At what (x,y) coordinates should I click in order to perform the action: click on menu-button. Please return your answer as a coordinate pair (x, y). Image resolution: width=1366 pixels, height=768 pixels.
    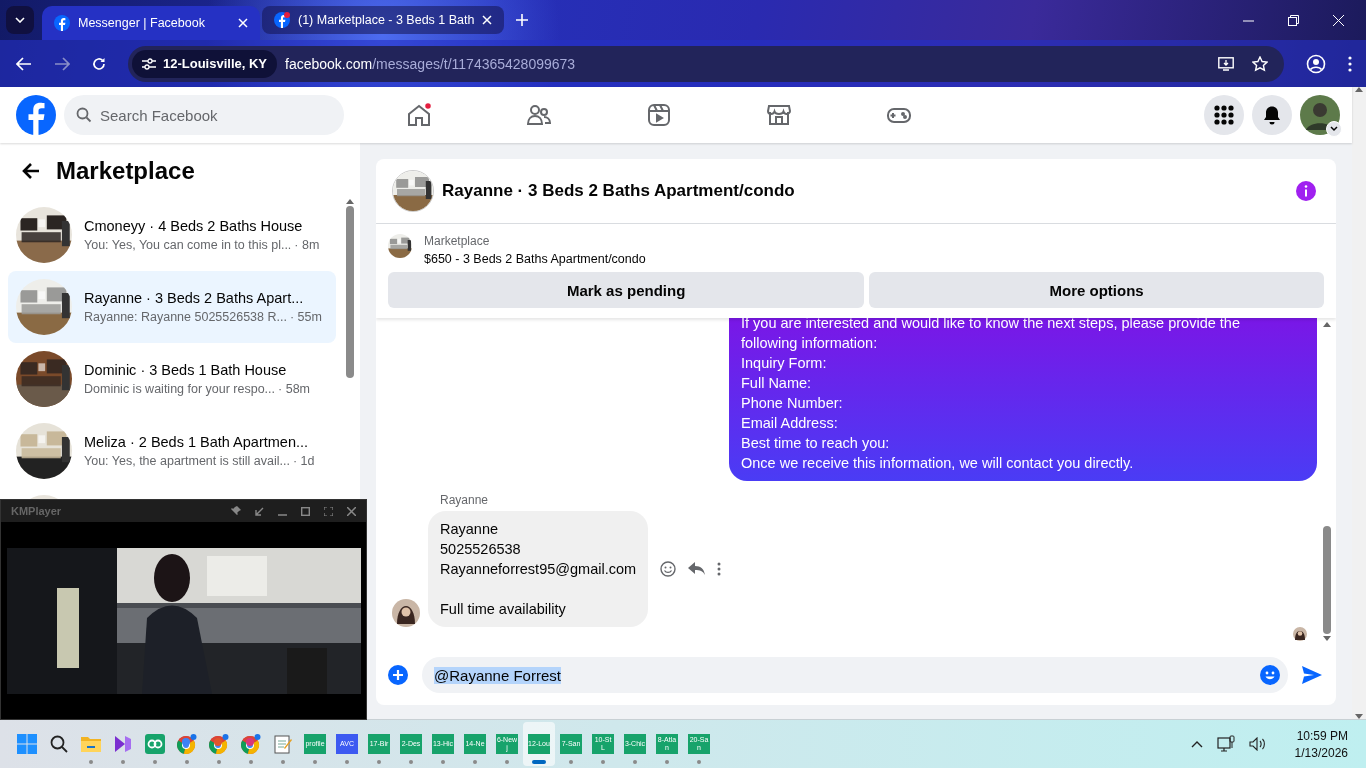
    Looking at the image, I should click on (1224, 115).